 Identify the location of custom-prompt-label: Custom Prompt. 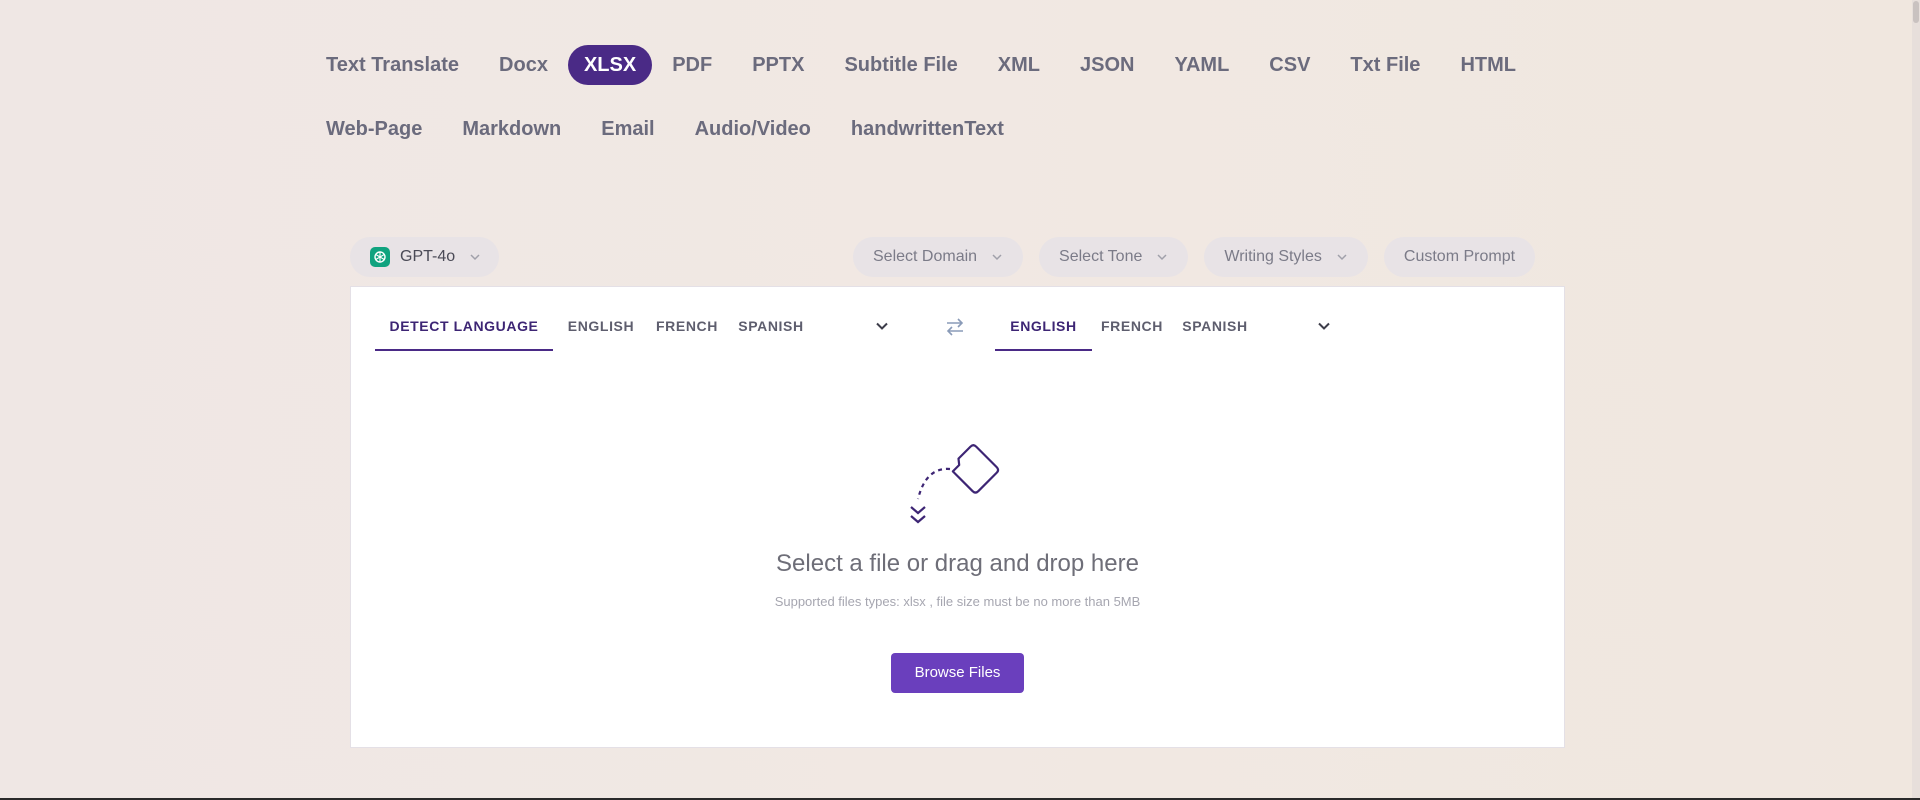
(1459, 256).